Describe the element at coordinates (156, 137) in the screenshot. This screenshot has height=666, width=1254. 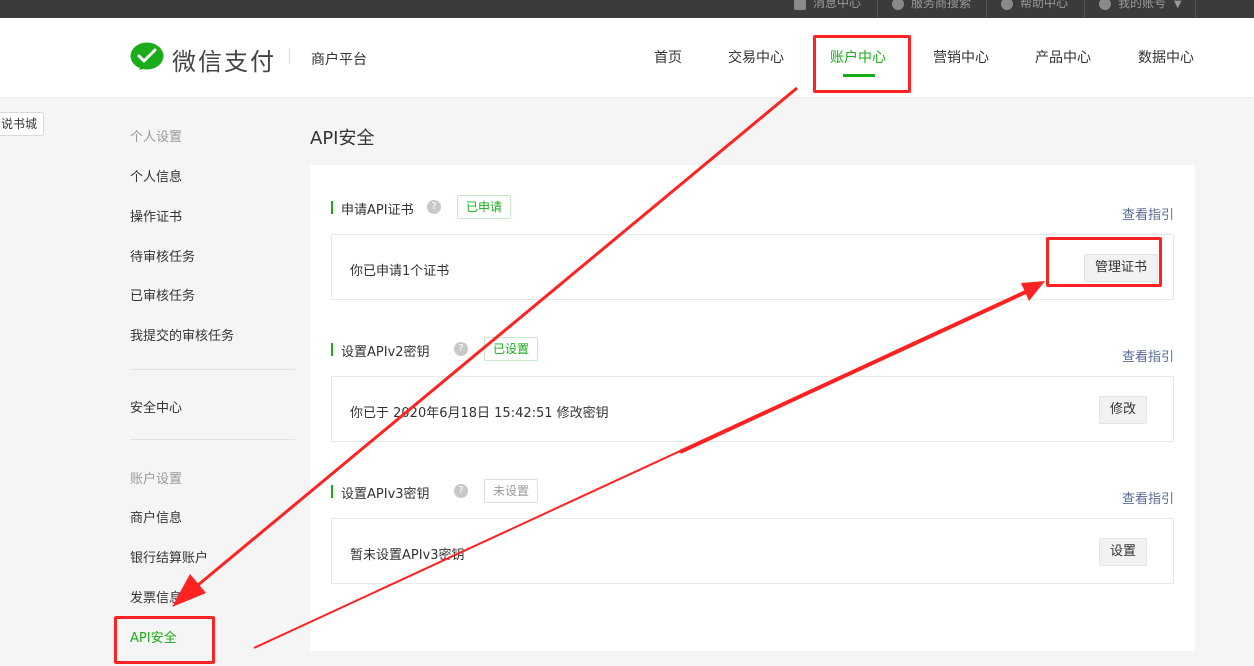
I see `sidebar-heading-personal: 个人设置` at that location.